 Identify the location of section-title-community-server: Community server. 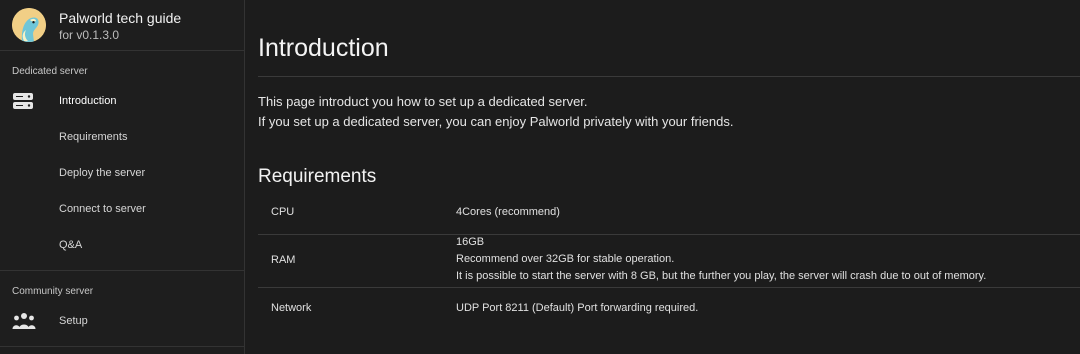
(53, 291).